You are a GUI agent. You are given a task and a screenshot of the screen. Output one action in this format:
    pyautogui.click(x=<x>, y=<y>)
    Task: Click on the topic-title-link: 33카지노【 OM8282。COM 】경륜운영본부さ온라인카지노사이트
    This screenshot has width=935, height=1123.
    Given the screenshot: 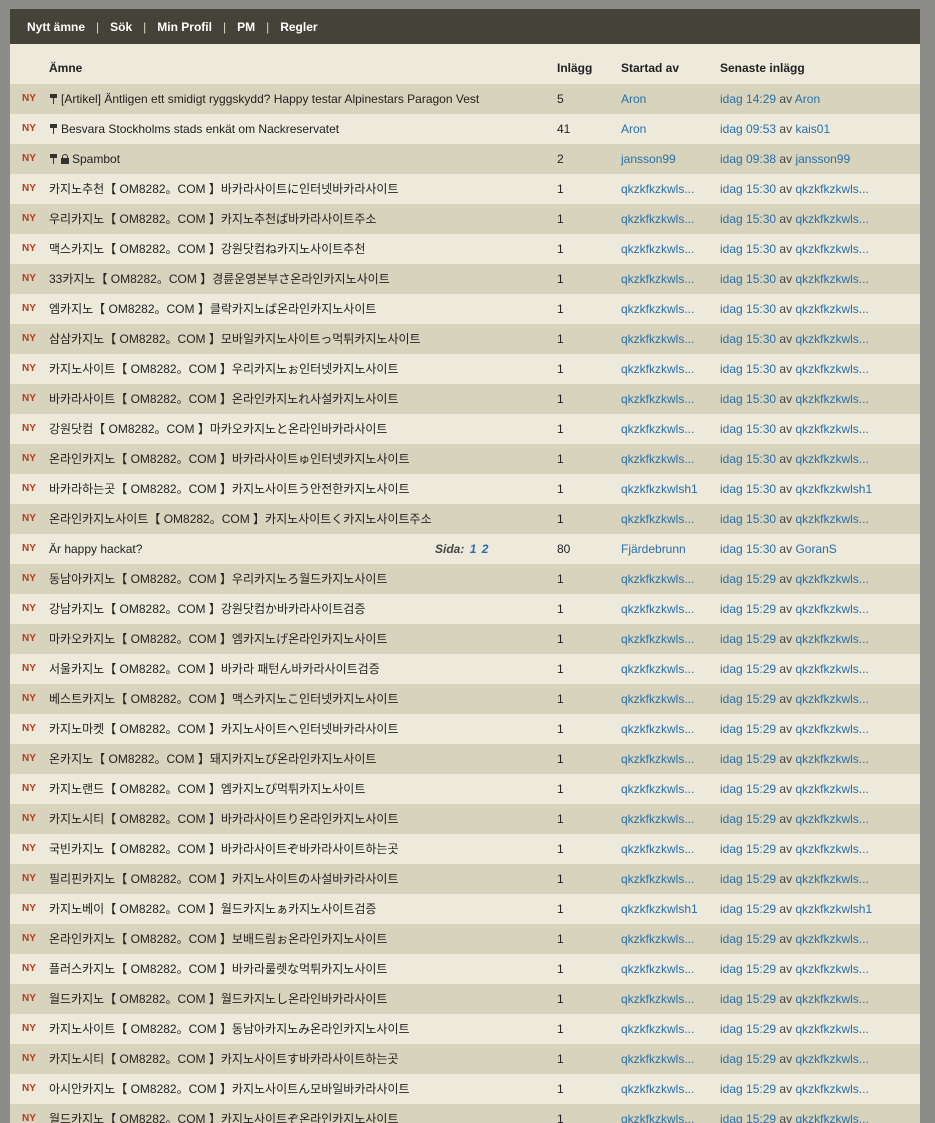 What is the action you would take?
    pyautogui.click(x=219, y=279)
    